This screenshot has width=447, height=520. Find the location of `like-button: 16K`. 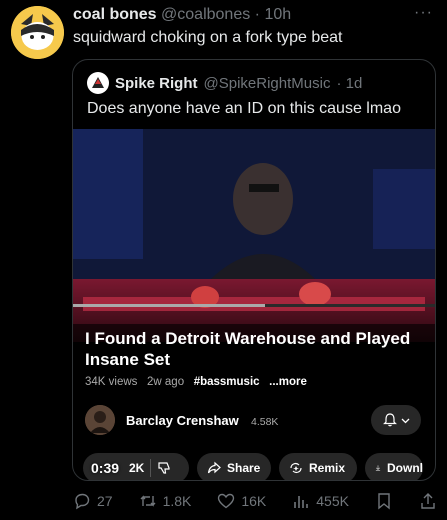

like-button: 16K is located at coordinates (241, 501).